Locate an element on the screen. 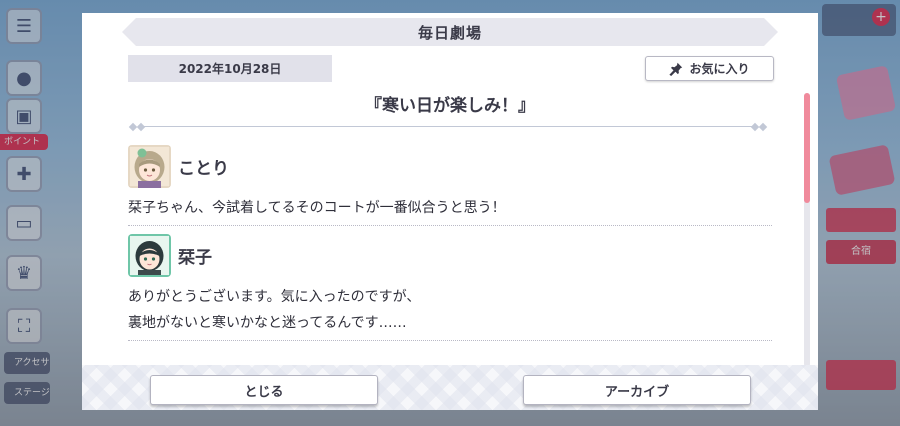  story-date: 2022年10月28日 is located at coordinates (230, 68).